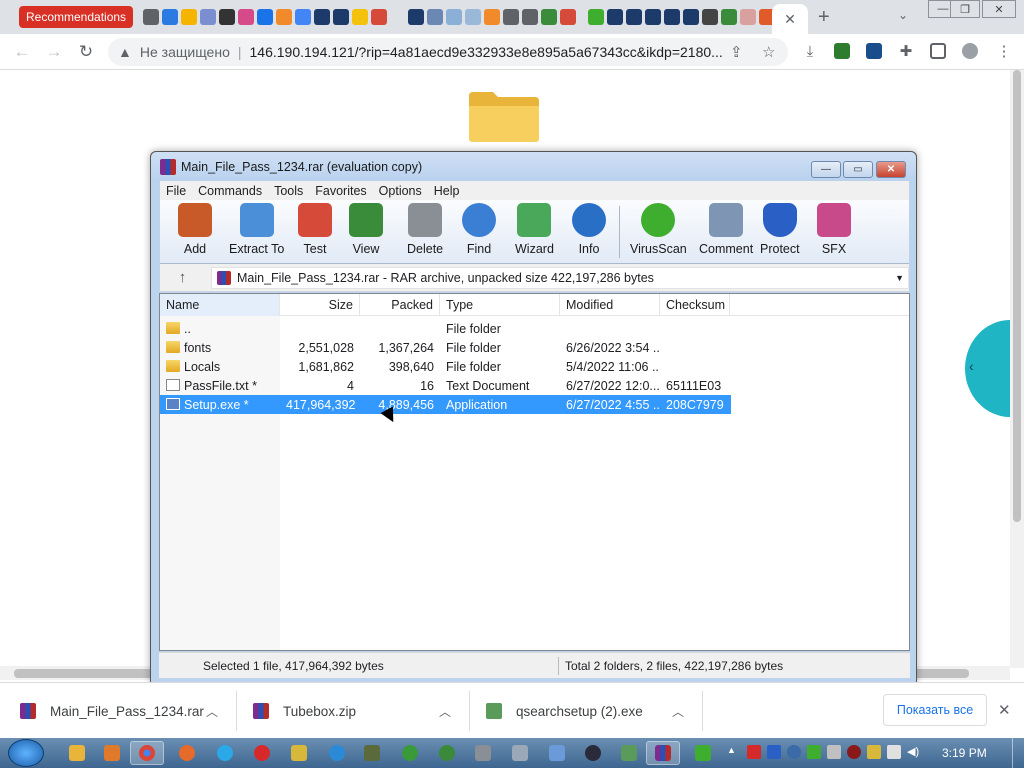 The height and width of the screenshot is (768, 1024). I want to click on taskbar-clock: 3:19 PM, so click(964, 753).